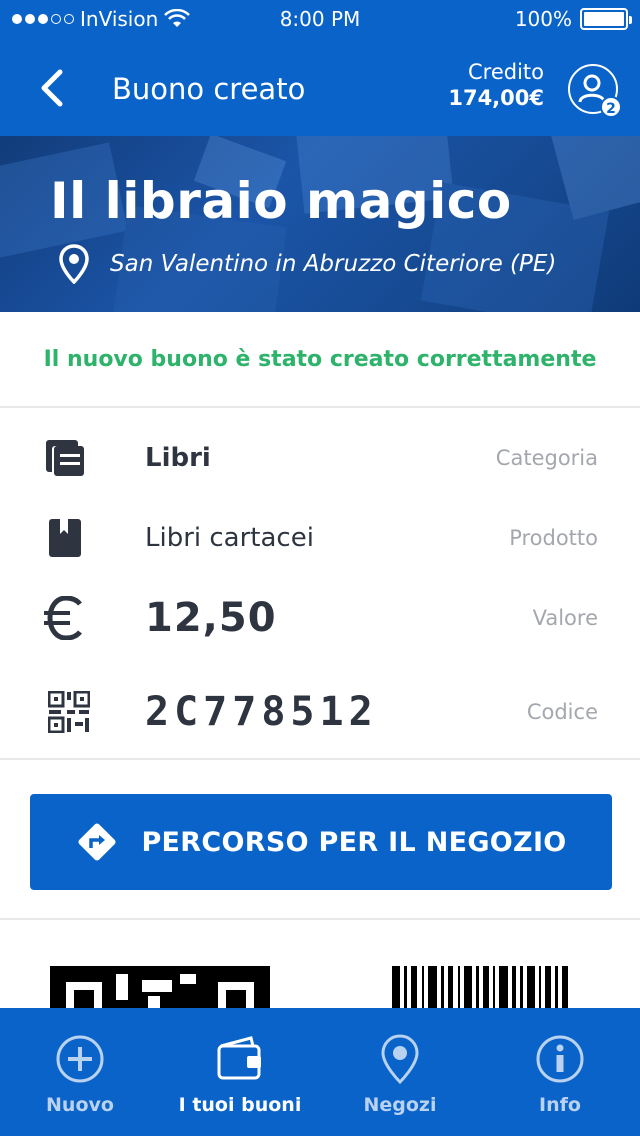  What do you see at coordinates (505, 72) in the screenshot?
I see `credit-label: Credito` at bounding box center [505, 72].